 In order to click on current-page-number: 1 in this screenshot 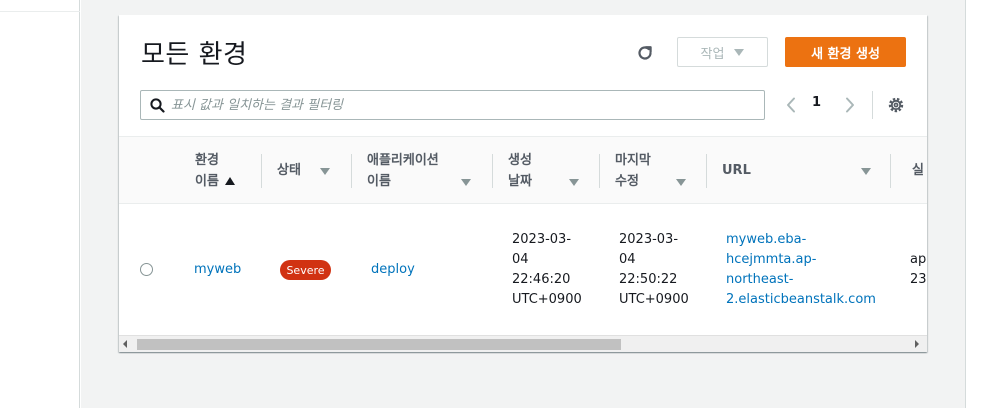, I will do `click(816, 102)`.